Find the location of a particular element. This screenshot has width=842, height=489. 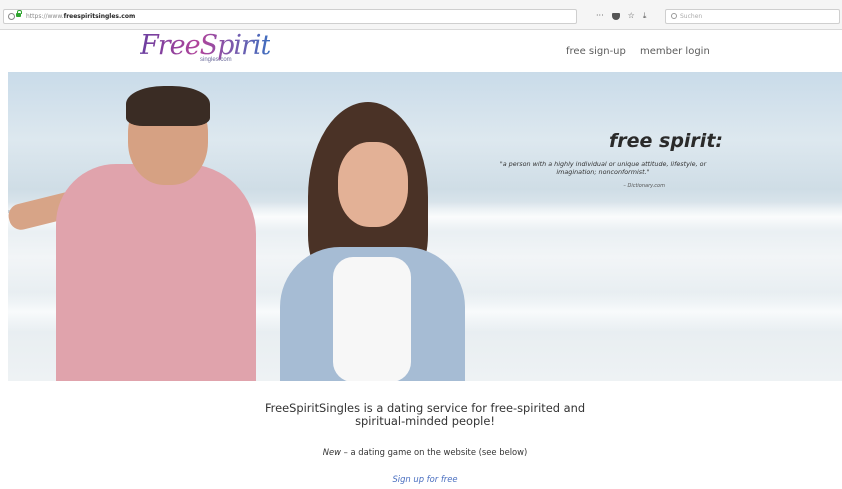

pocket-icon is located at coordinates (615, 16).